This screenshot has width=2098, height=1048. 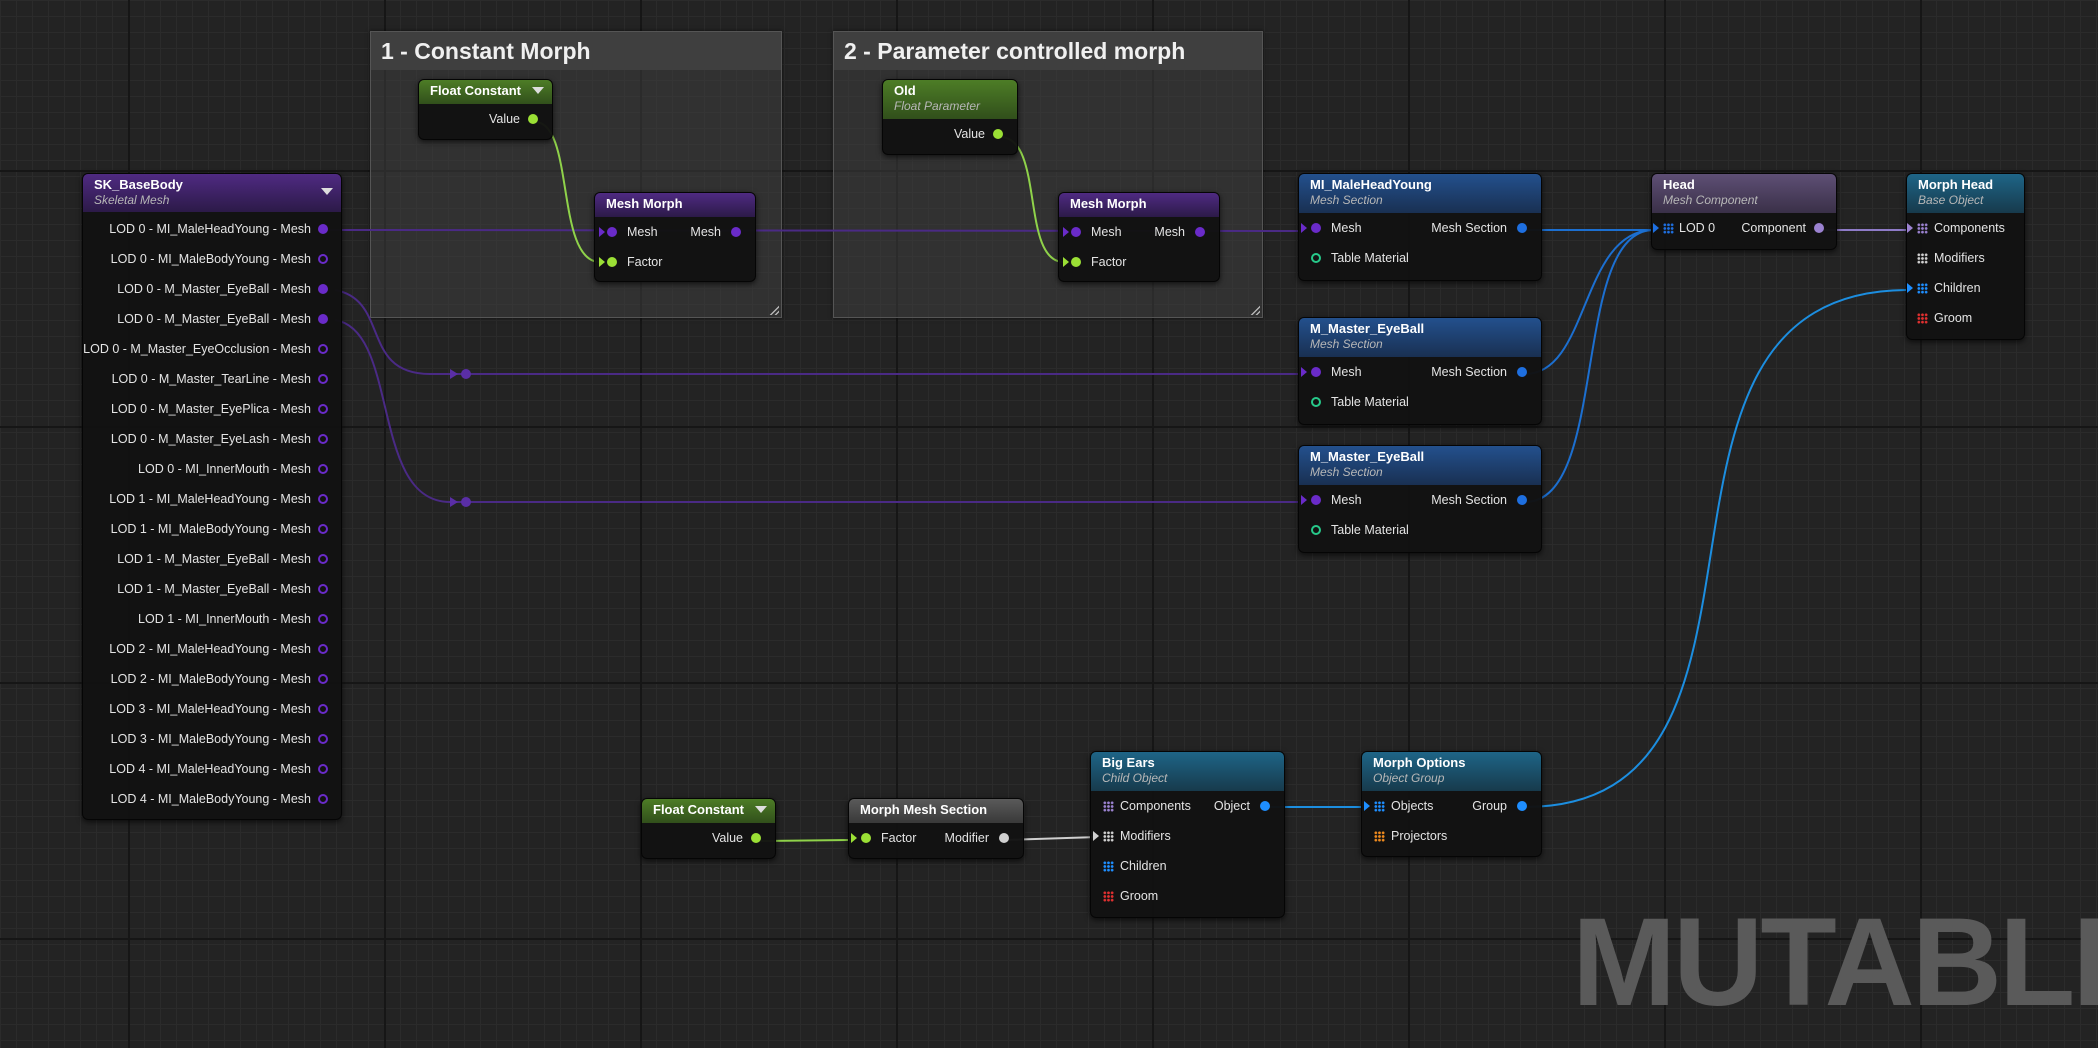 I want to click on object-output-pin, so click(x=1265, y=806).